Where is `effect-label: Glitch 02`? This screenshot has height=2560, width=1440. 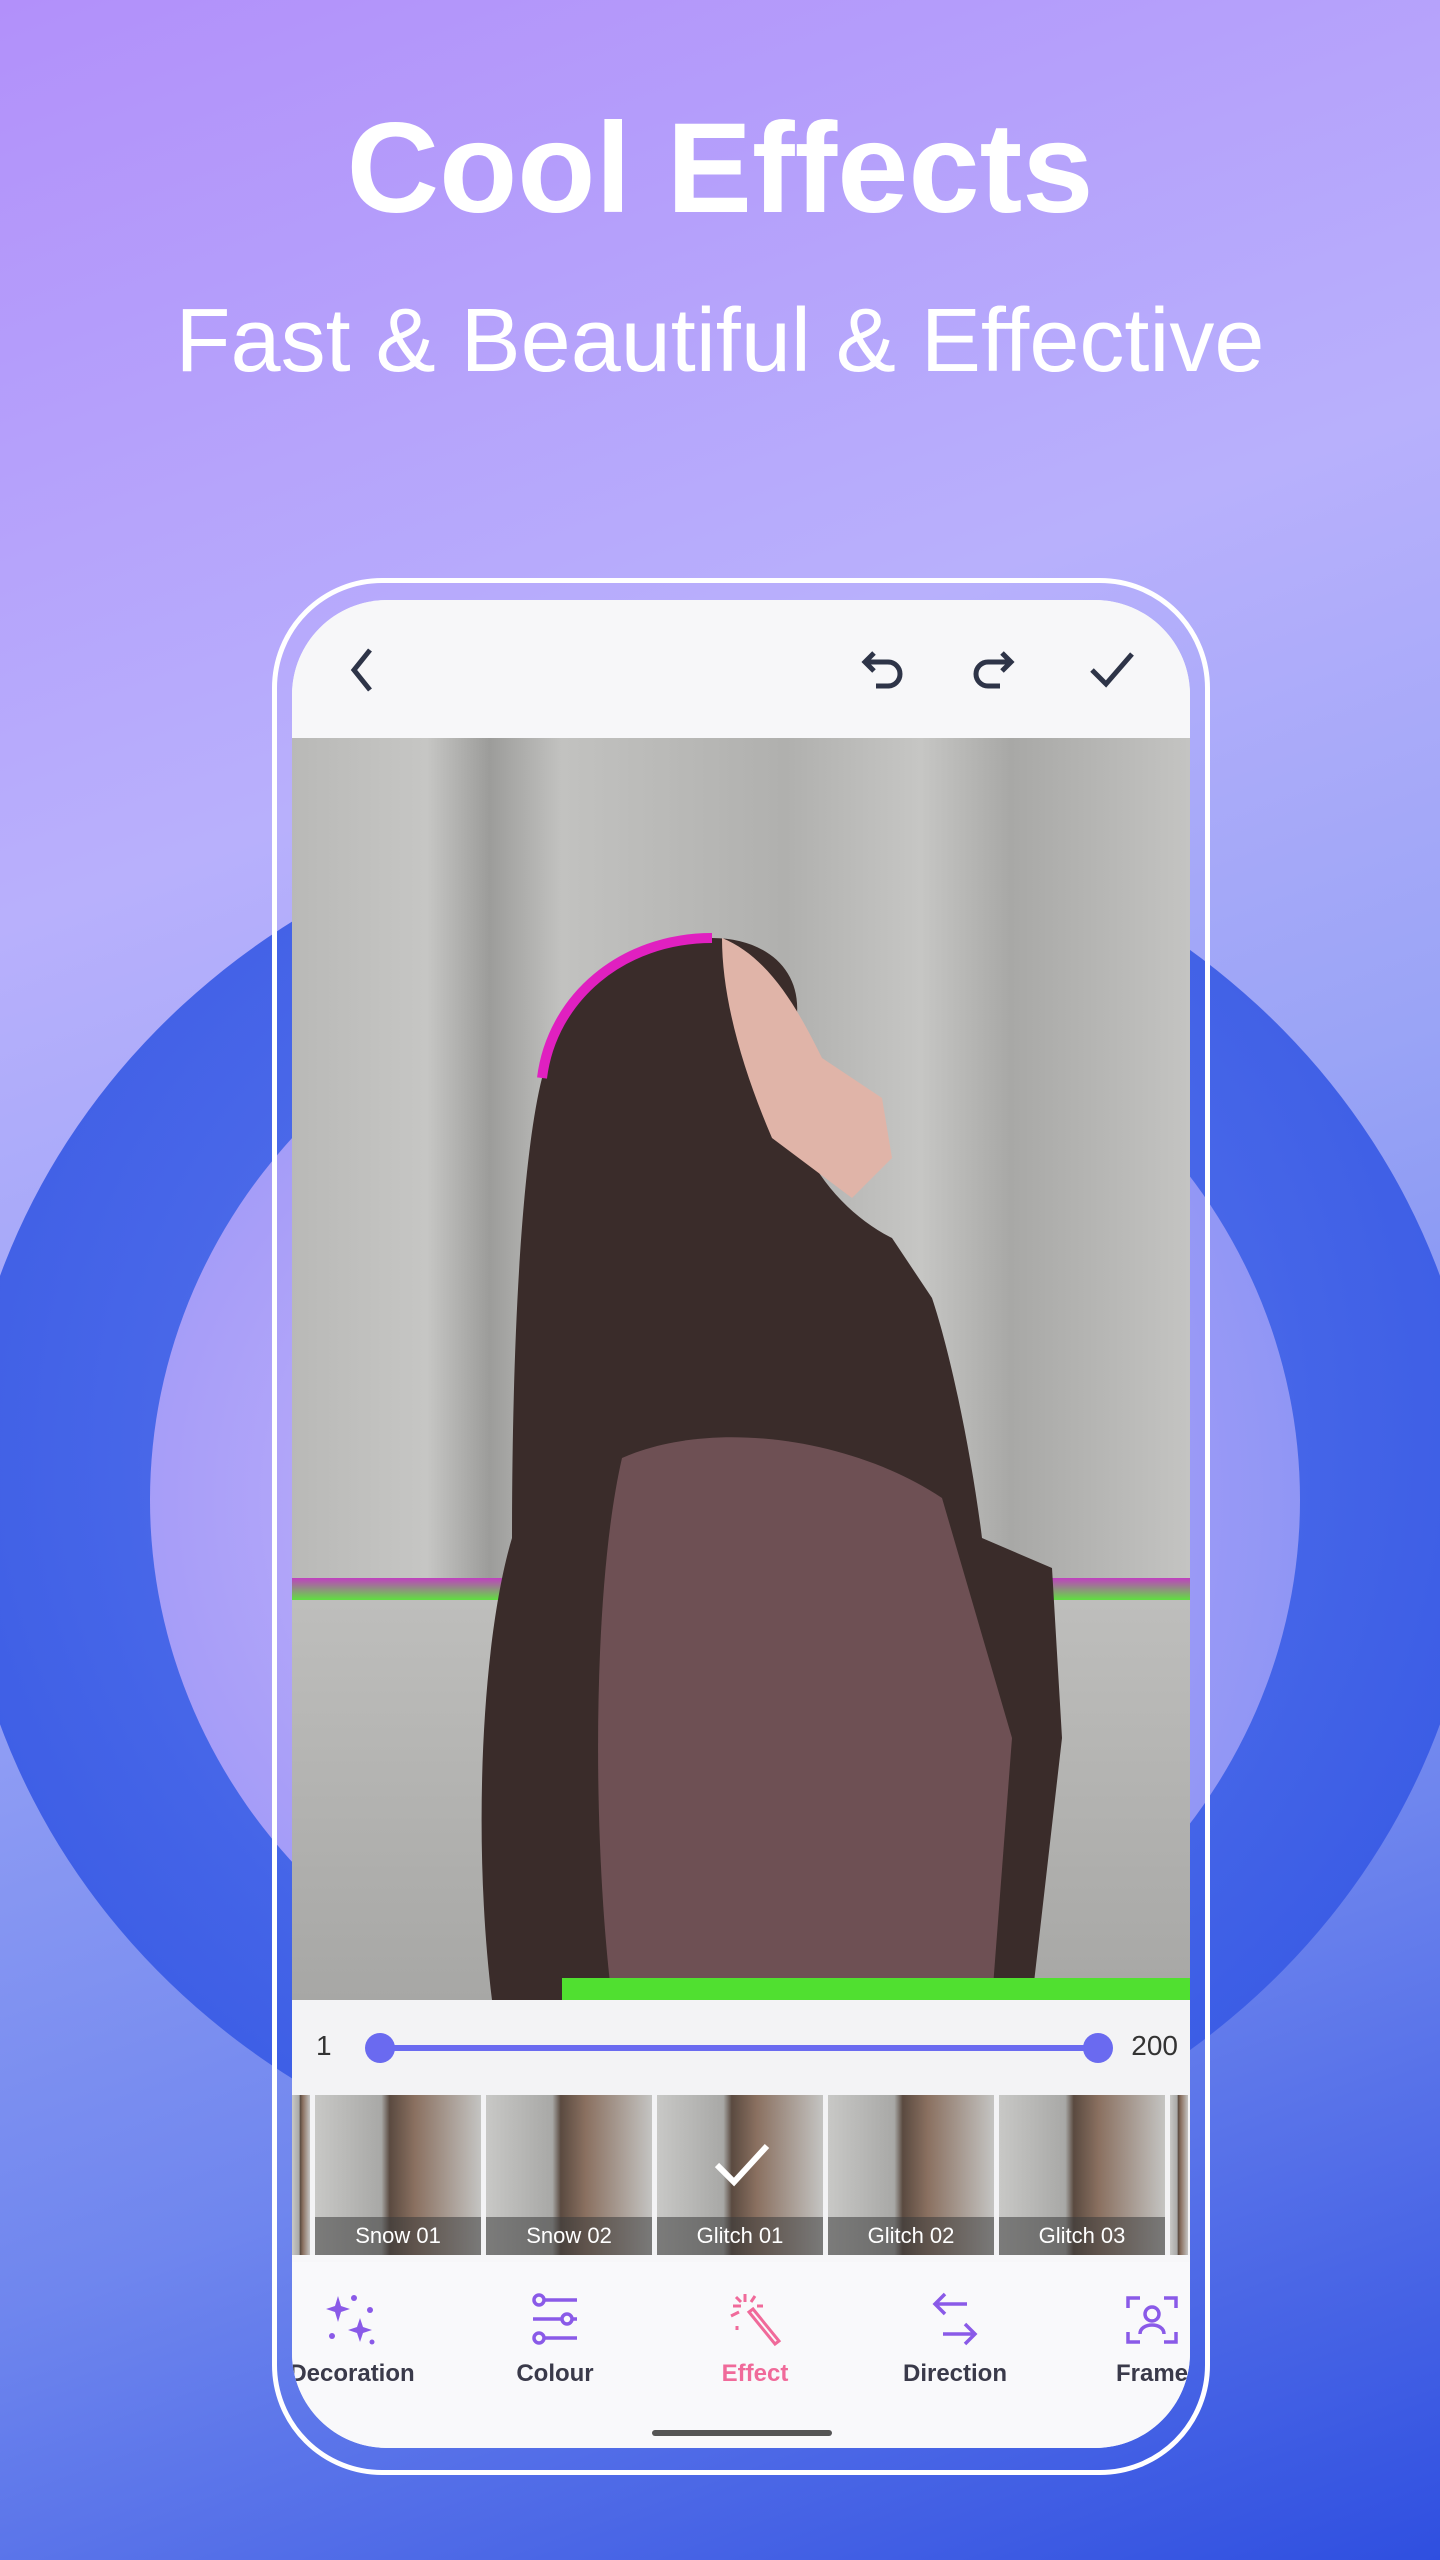
effect-label: Glitch 02 is located at coordinates (911, 2236).